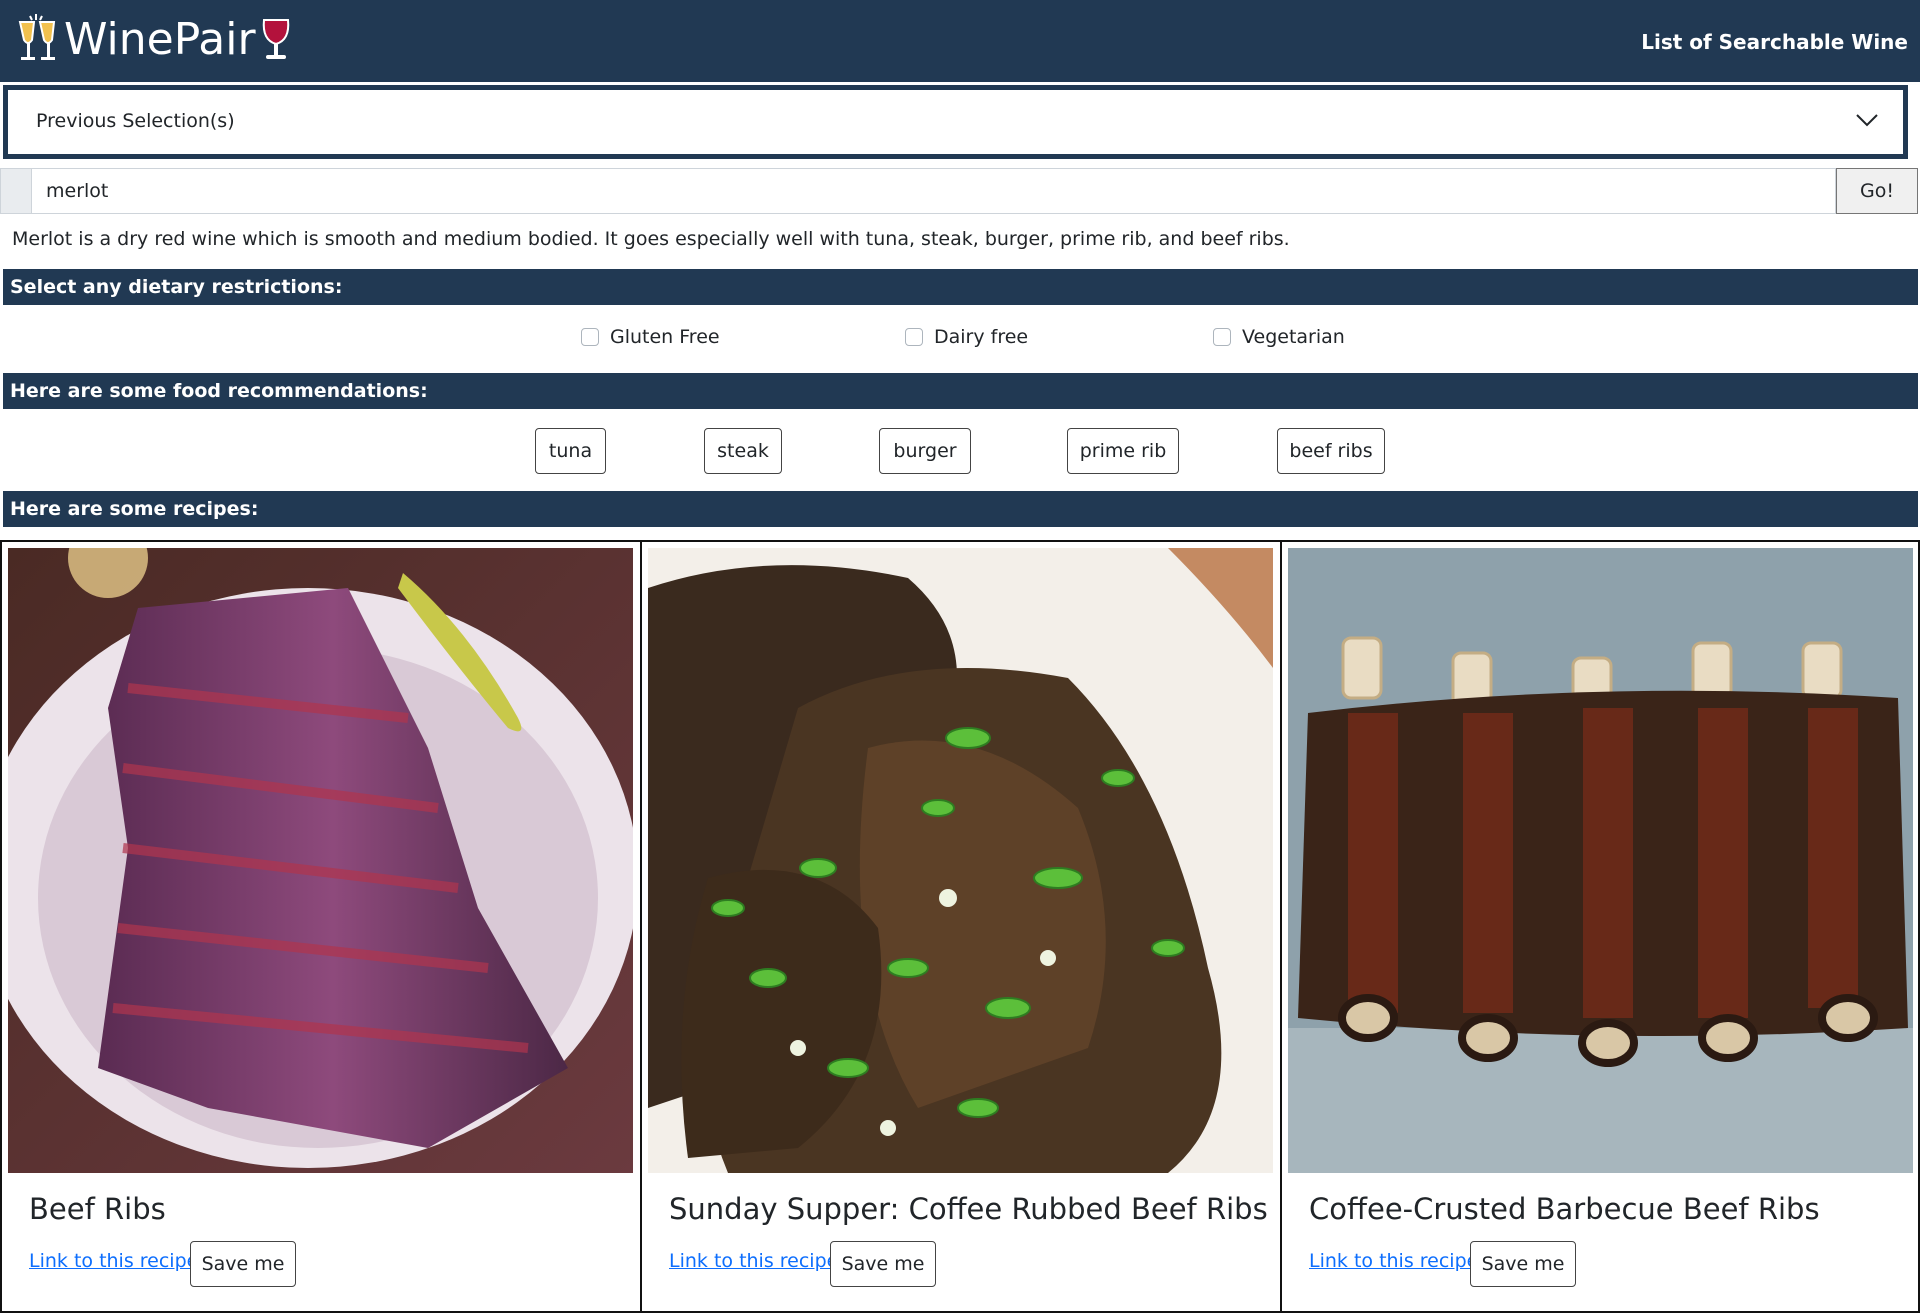 The width and height of the screenshot is (1920, 1313). Describe the element at coordinates (934, 191) in the screenshot. I see `wine-search-input` at that location.